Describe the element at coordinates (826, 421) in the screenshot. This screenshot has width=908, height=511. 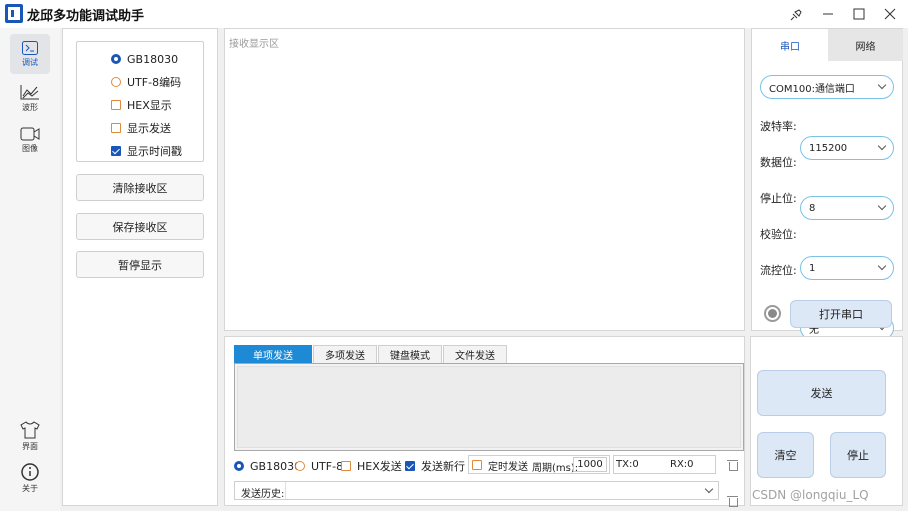
I see `send-actions-panel: 发送 清空 停止` at that location.